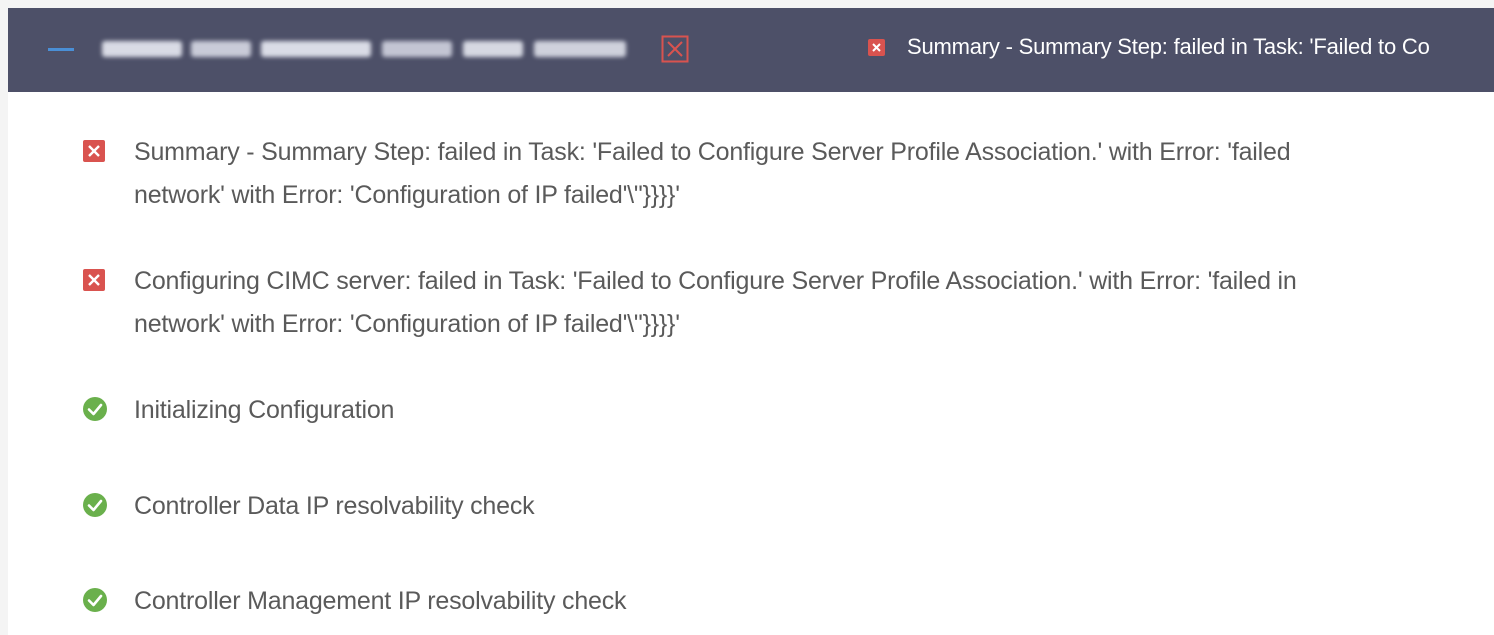 The height and width of the screenshot is (635, 1494). I want to click on step-text: Controller Data IP resolvability check, so click(334, 506).